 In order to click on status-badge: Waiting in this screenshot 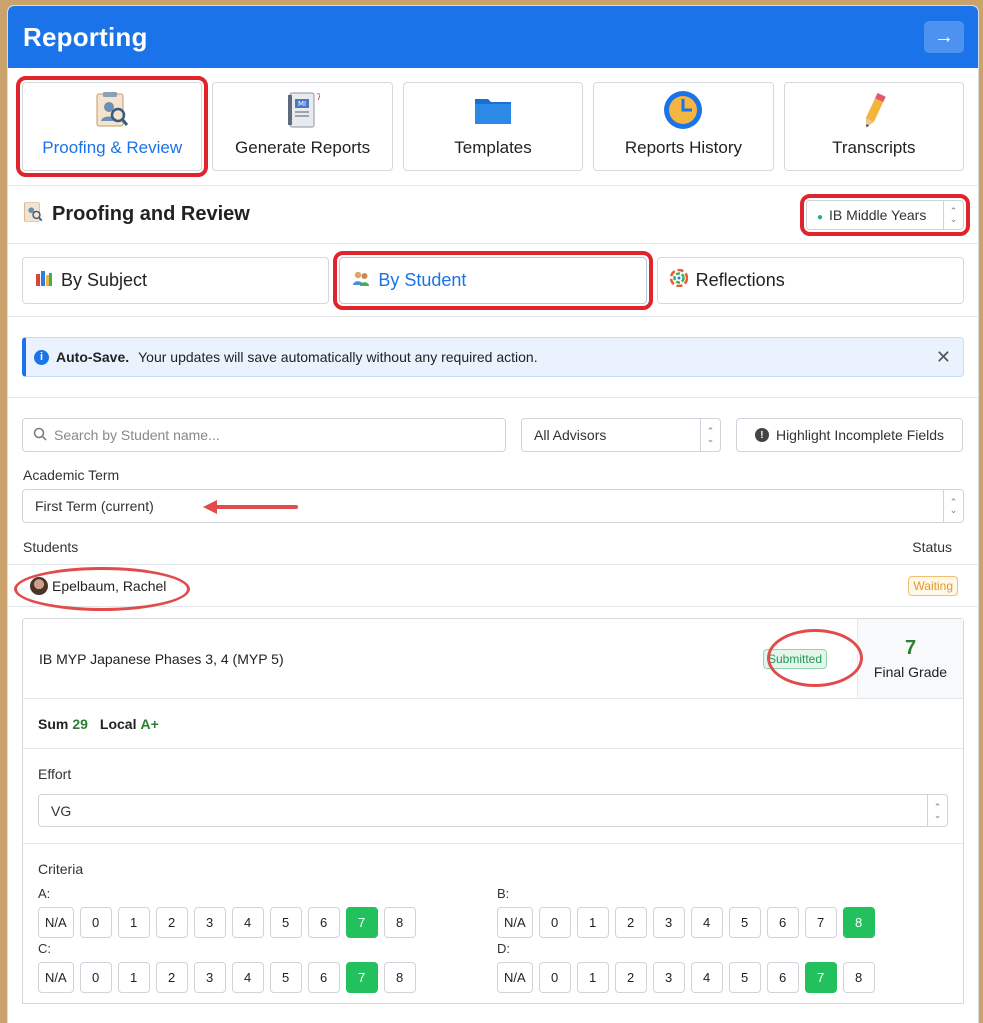, I will do `click(933, 585)`.